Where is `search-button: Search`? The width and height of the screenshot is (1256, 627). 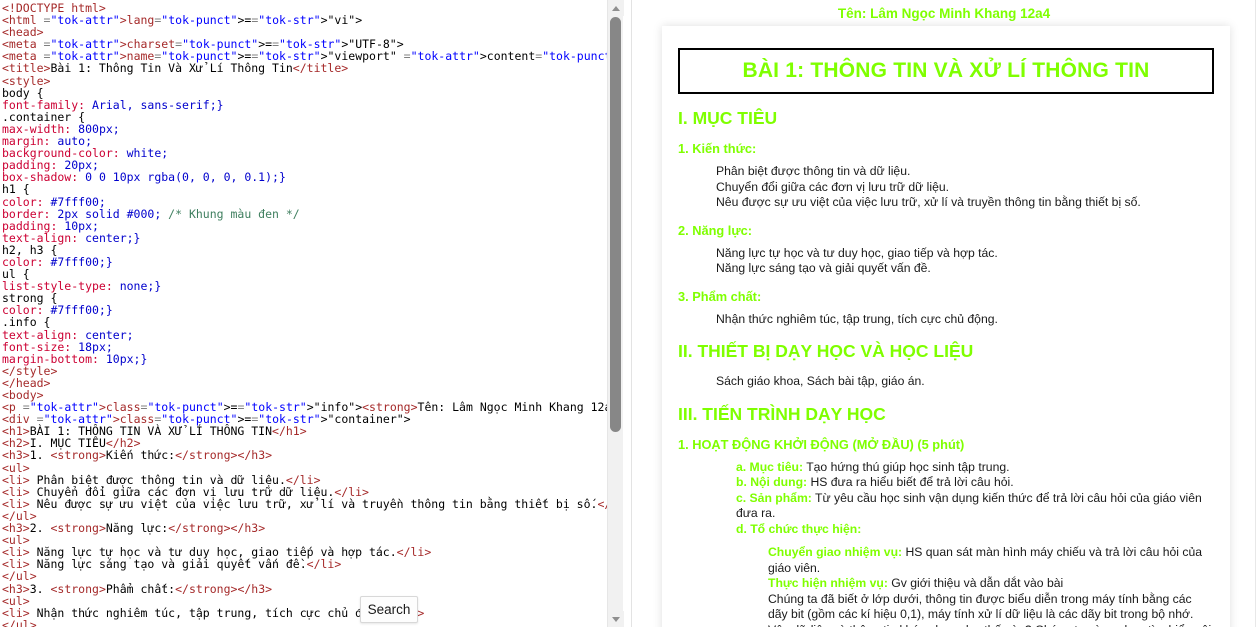
search-button: Search is located at coordinates (389, 609).